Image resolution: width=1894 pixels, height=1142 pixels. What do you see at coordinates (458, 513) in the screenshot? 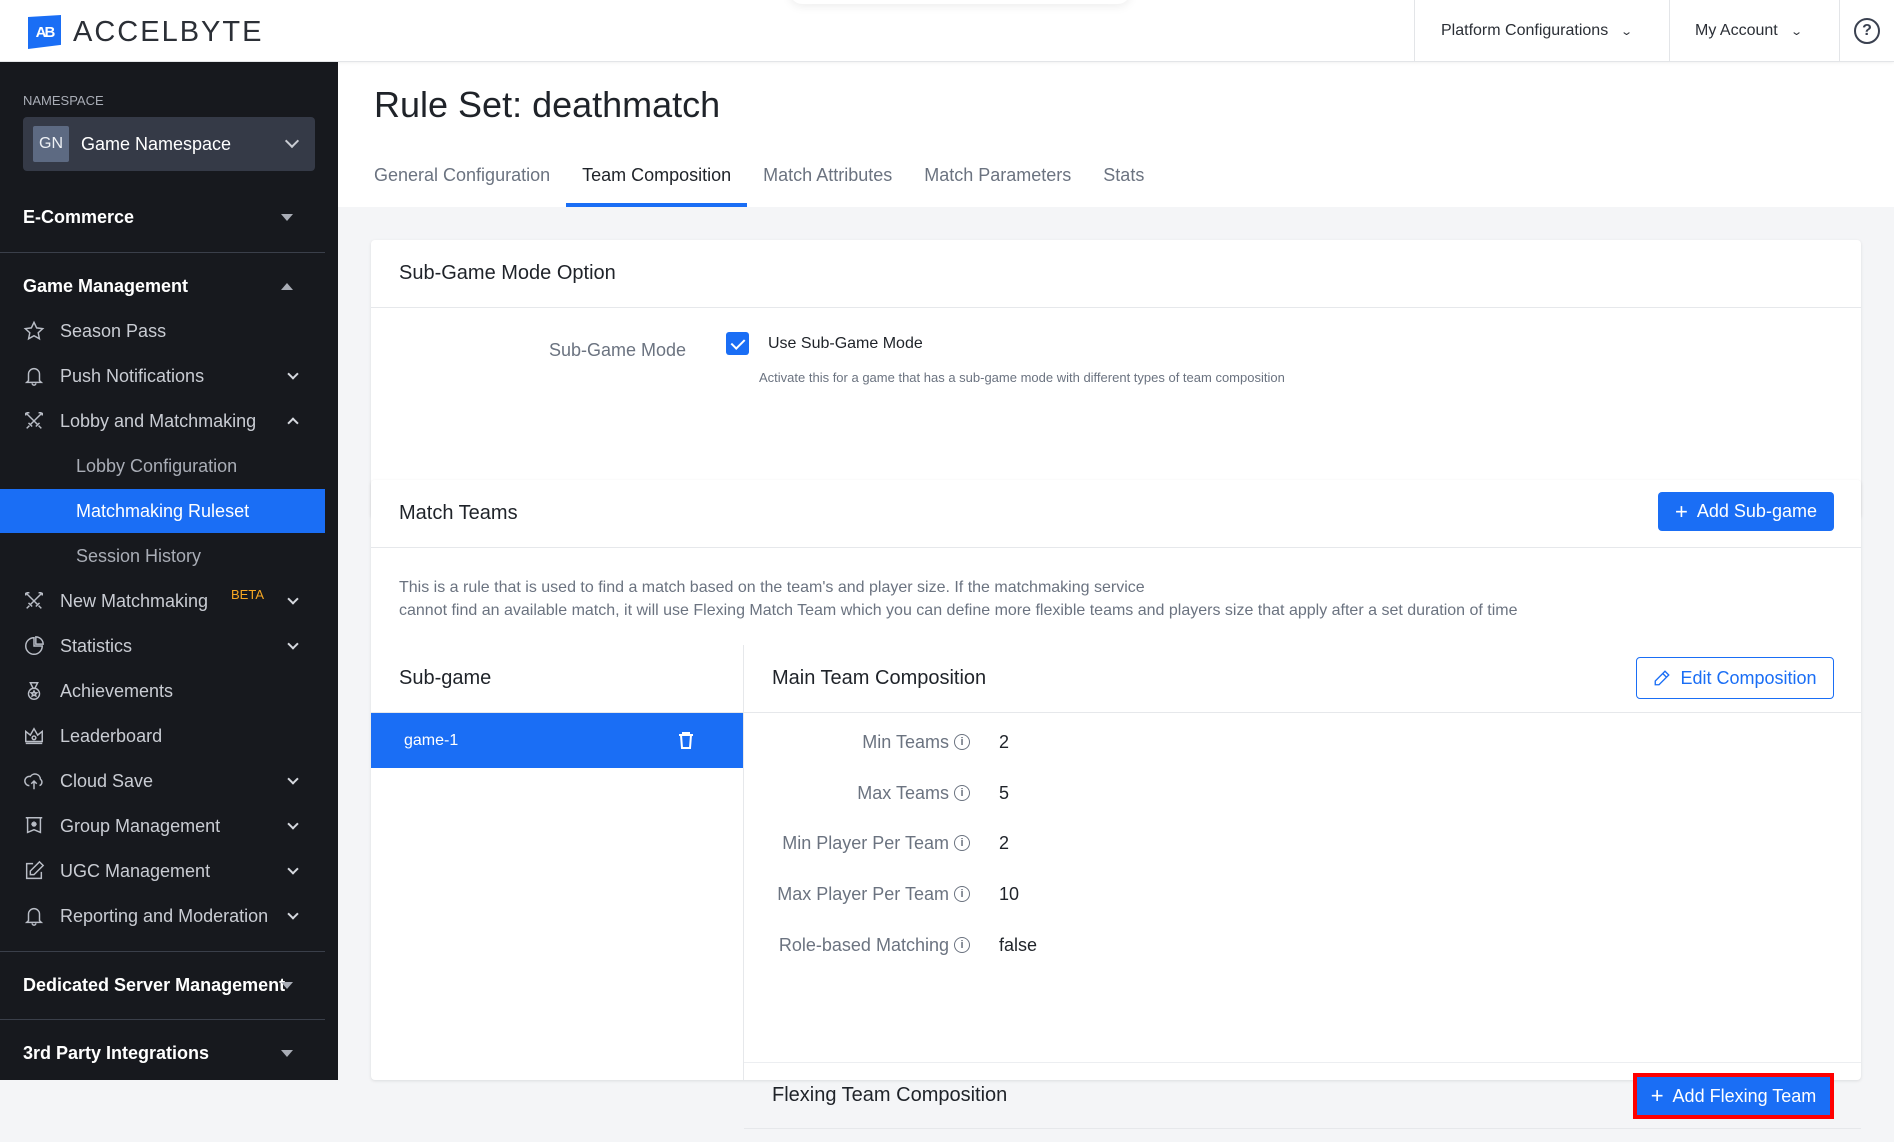
I see `card-title: Match Teams` at bounding box center [458, 513].